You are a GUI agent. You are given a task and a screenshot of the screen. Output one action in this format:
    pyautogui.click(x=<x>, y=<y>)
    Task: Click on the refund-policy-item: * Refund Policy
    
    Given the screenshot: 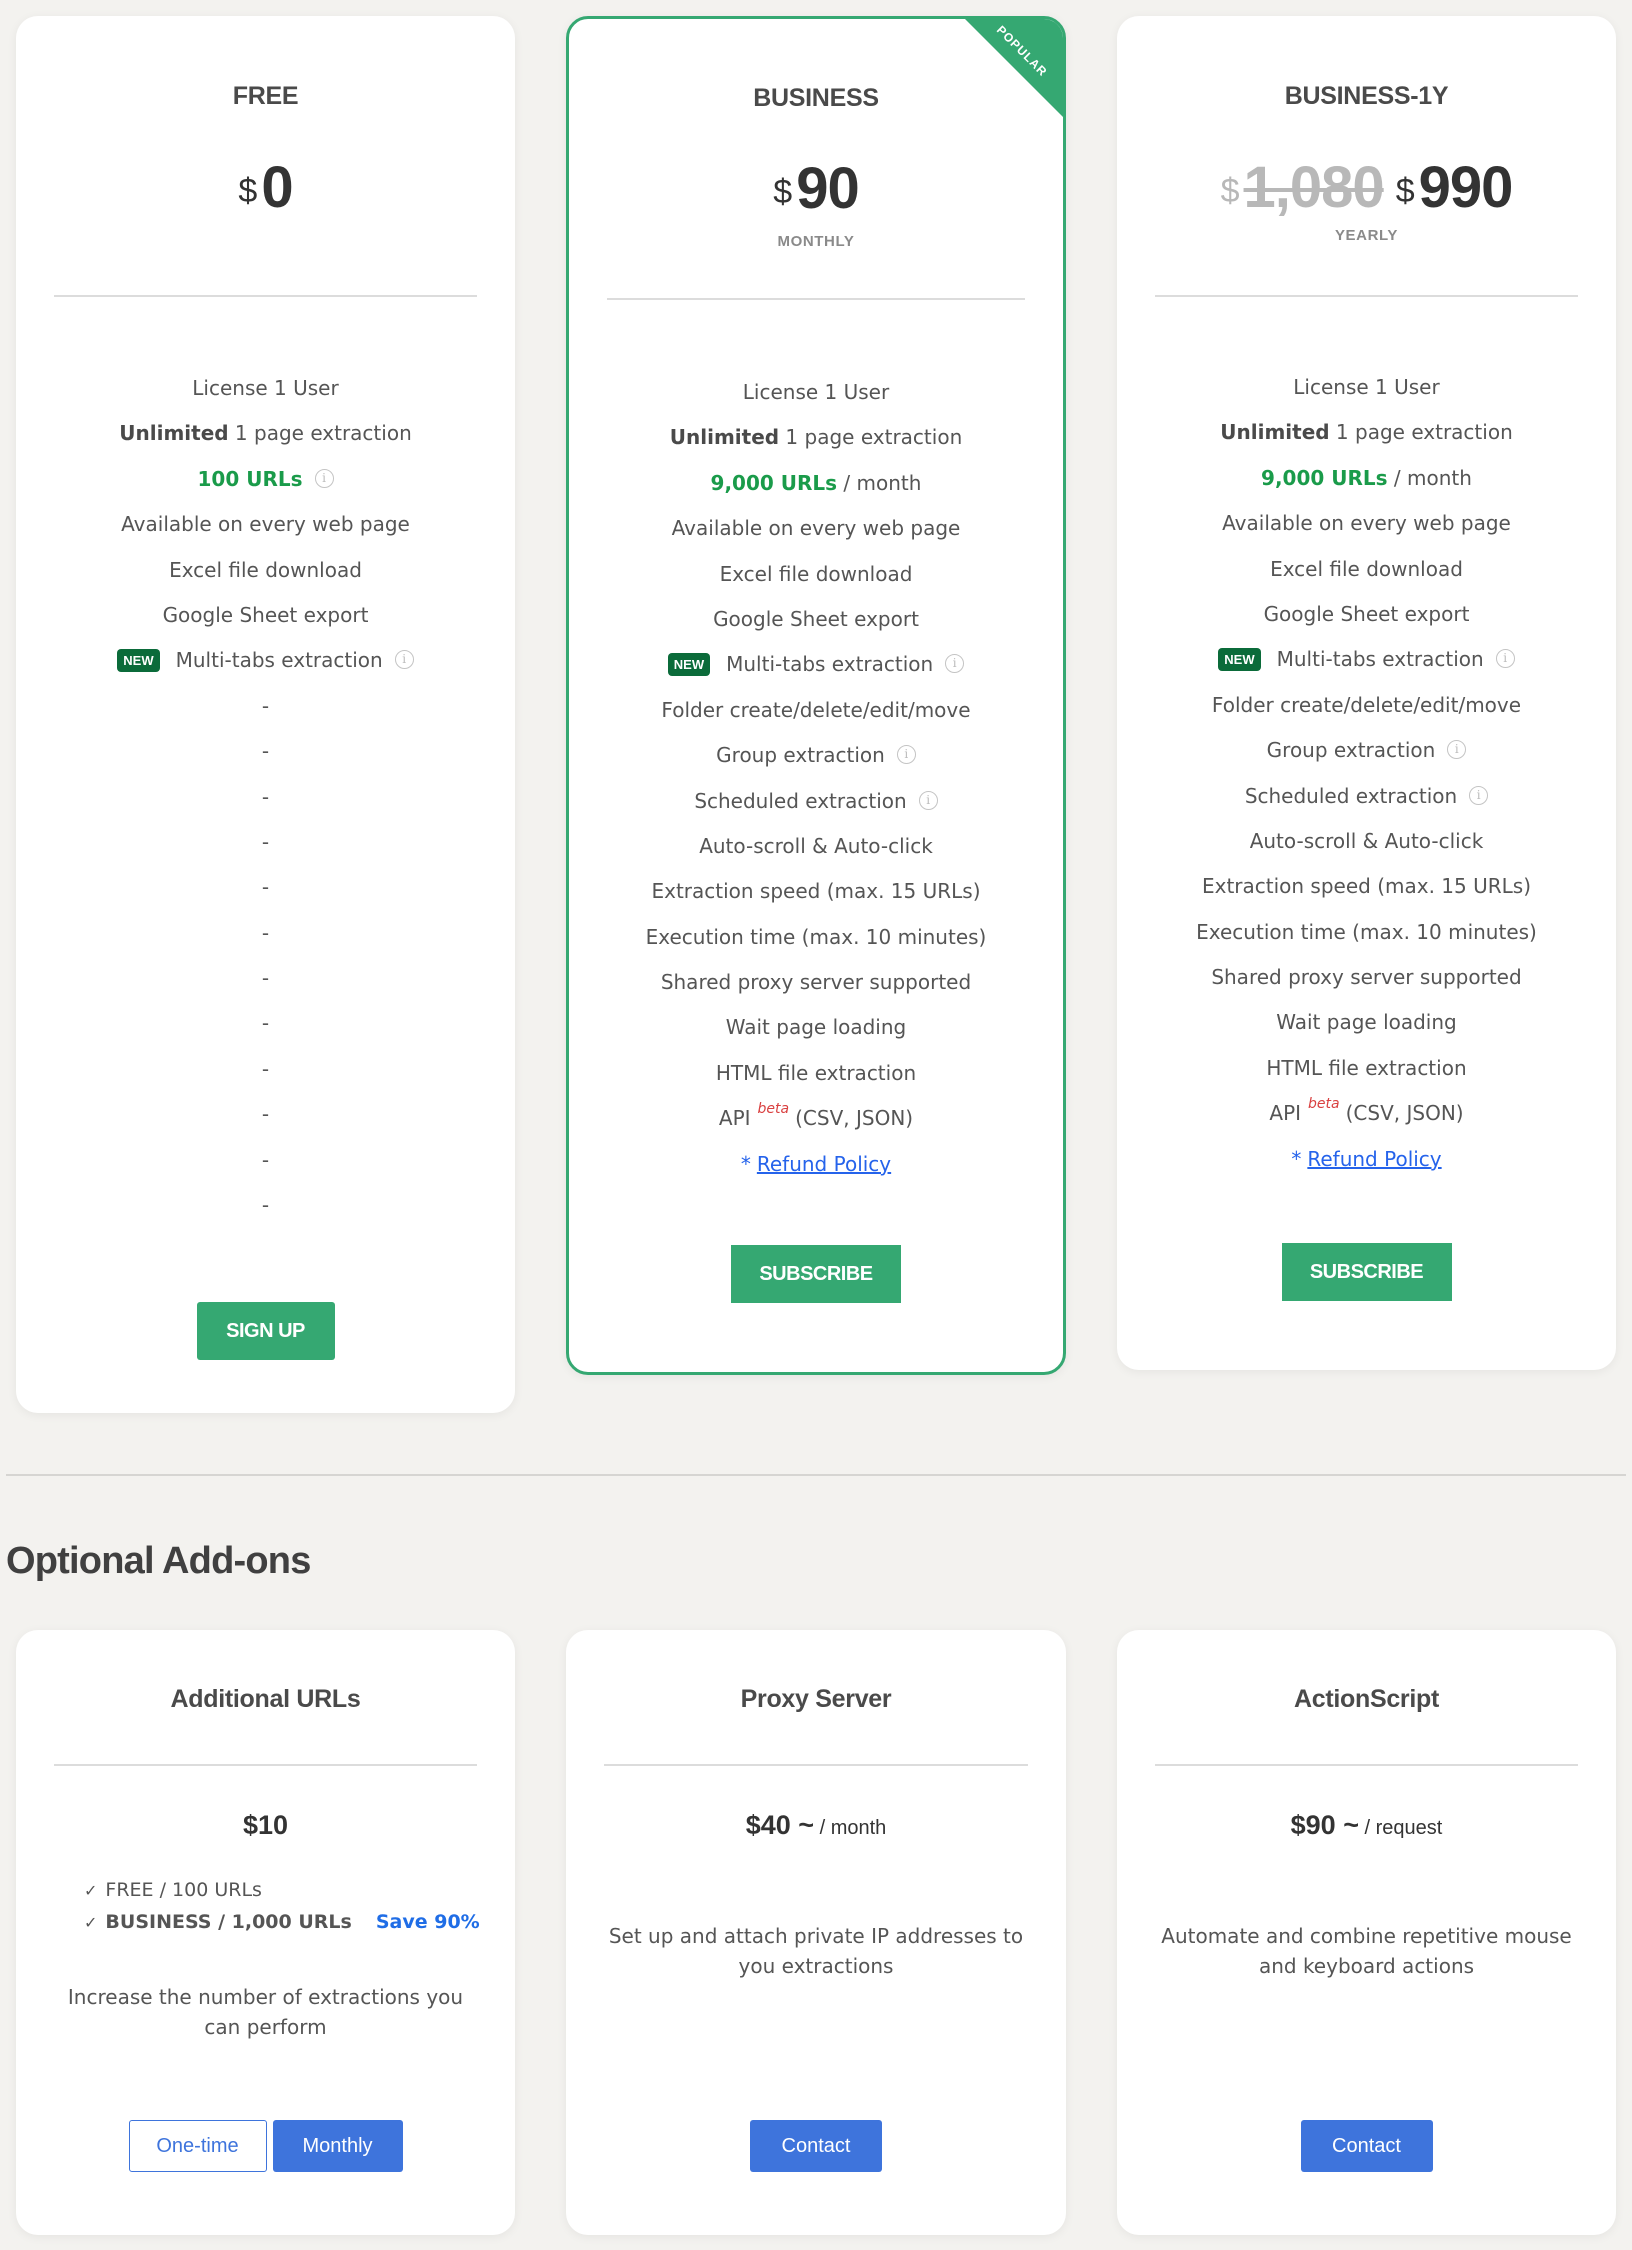 What is the action you would take?
    pyautogui.click(x=816, y=1174)
    